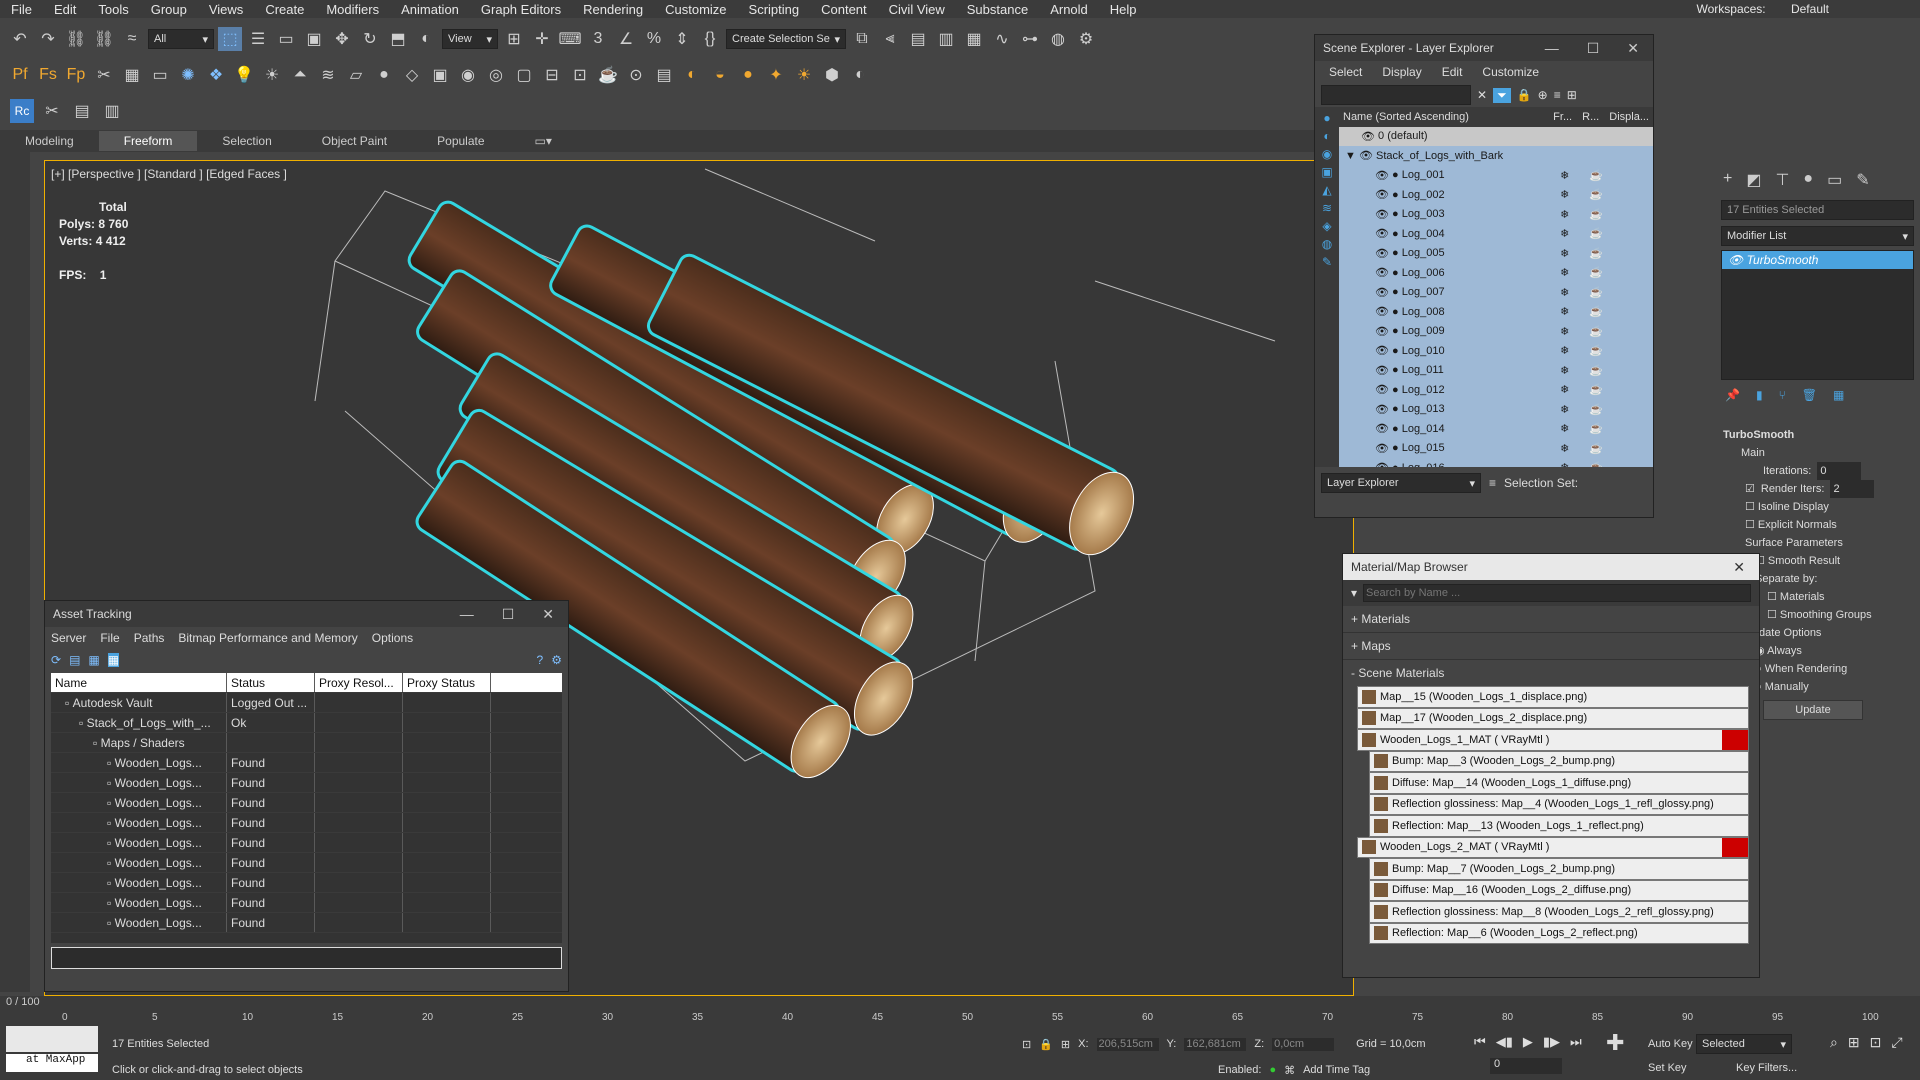  What do you see at coordinates (112, 111) in the screenshot?
I see `sheet-icon: ▥` at bounding box center [112, 111].